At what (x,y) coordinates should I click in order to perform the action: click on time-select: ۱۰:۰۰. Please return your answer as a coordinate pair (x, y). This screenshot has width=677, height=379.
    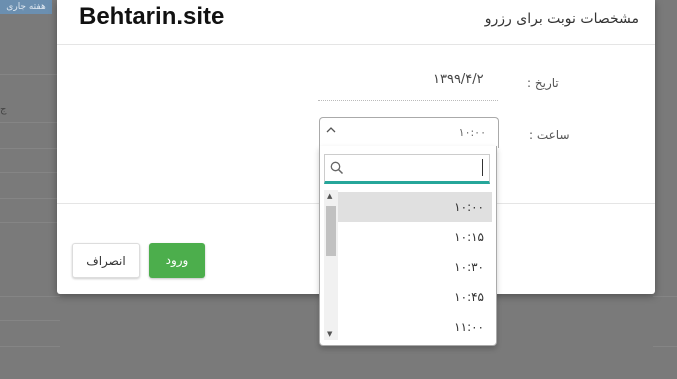
    Looking at the image, I should click on (409, 132).